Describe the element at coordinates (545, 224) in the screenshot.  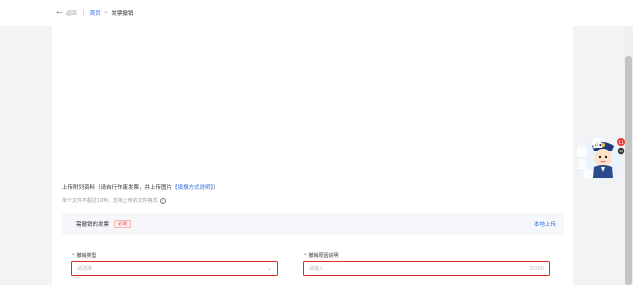
I see `local-upload-button: 本地上传` at that location.